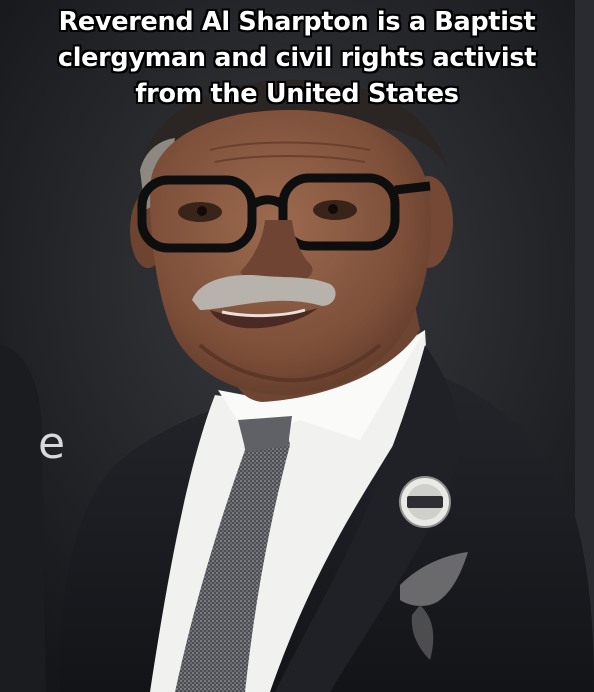 The image size is (594, 692). What do you see at coordinates (297, 22) in the screenshot?
I see `caption-line-1: Reverend Al Sharpton is a Baptist` at bounding box center [297, 22].